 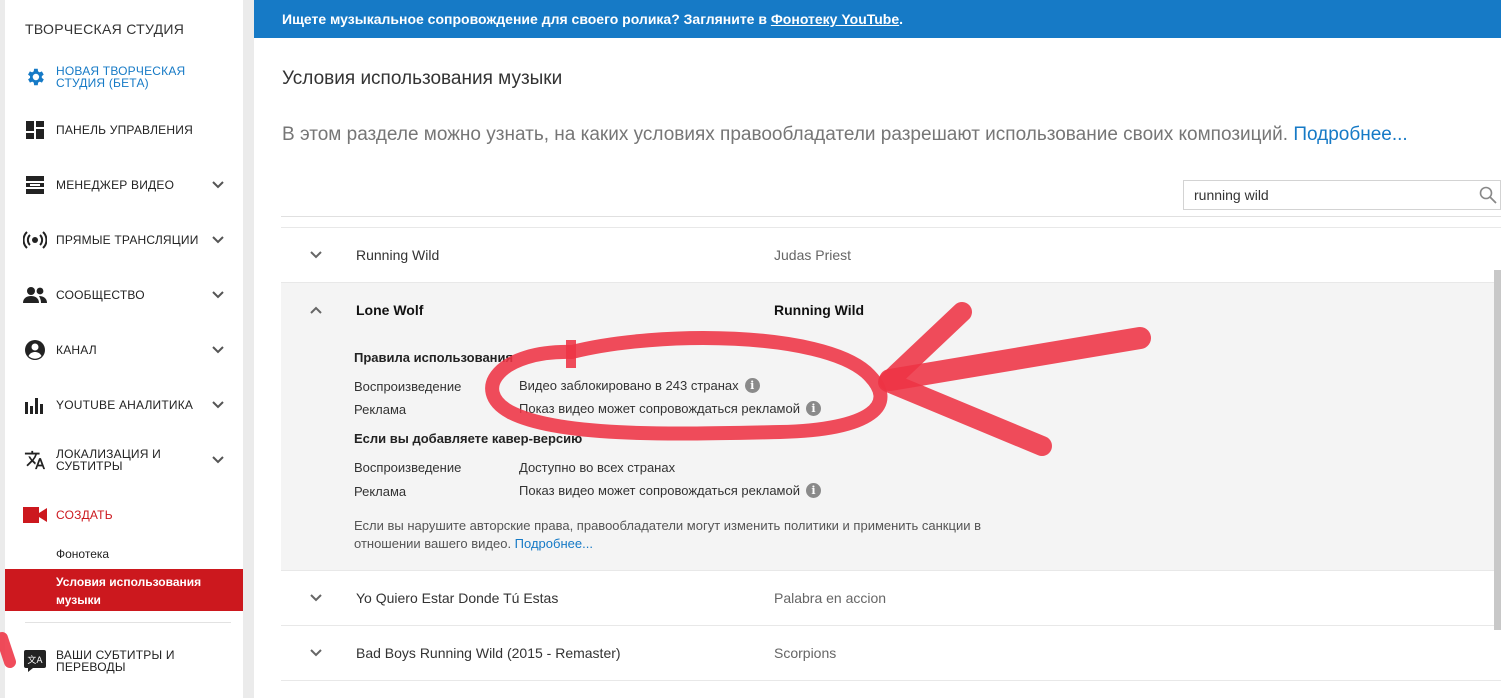 I want to click on chevron-up-icon, so click(x=316, y=310).